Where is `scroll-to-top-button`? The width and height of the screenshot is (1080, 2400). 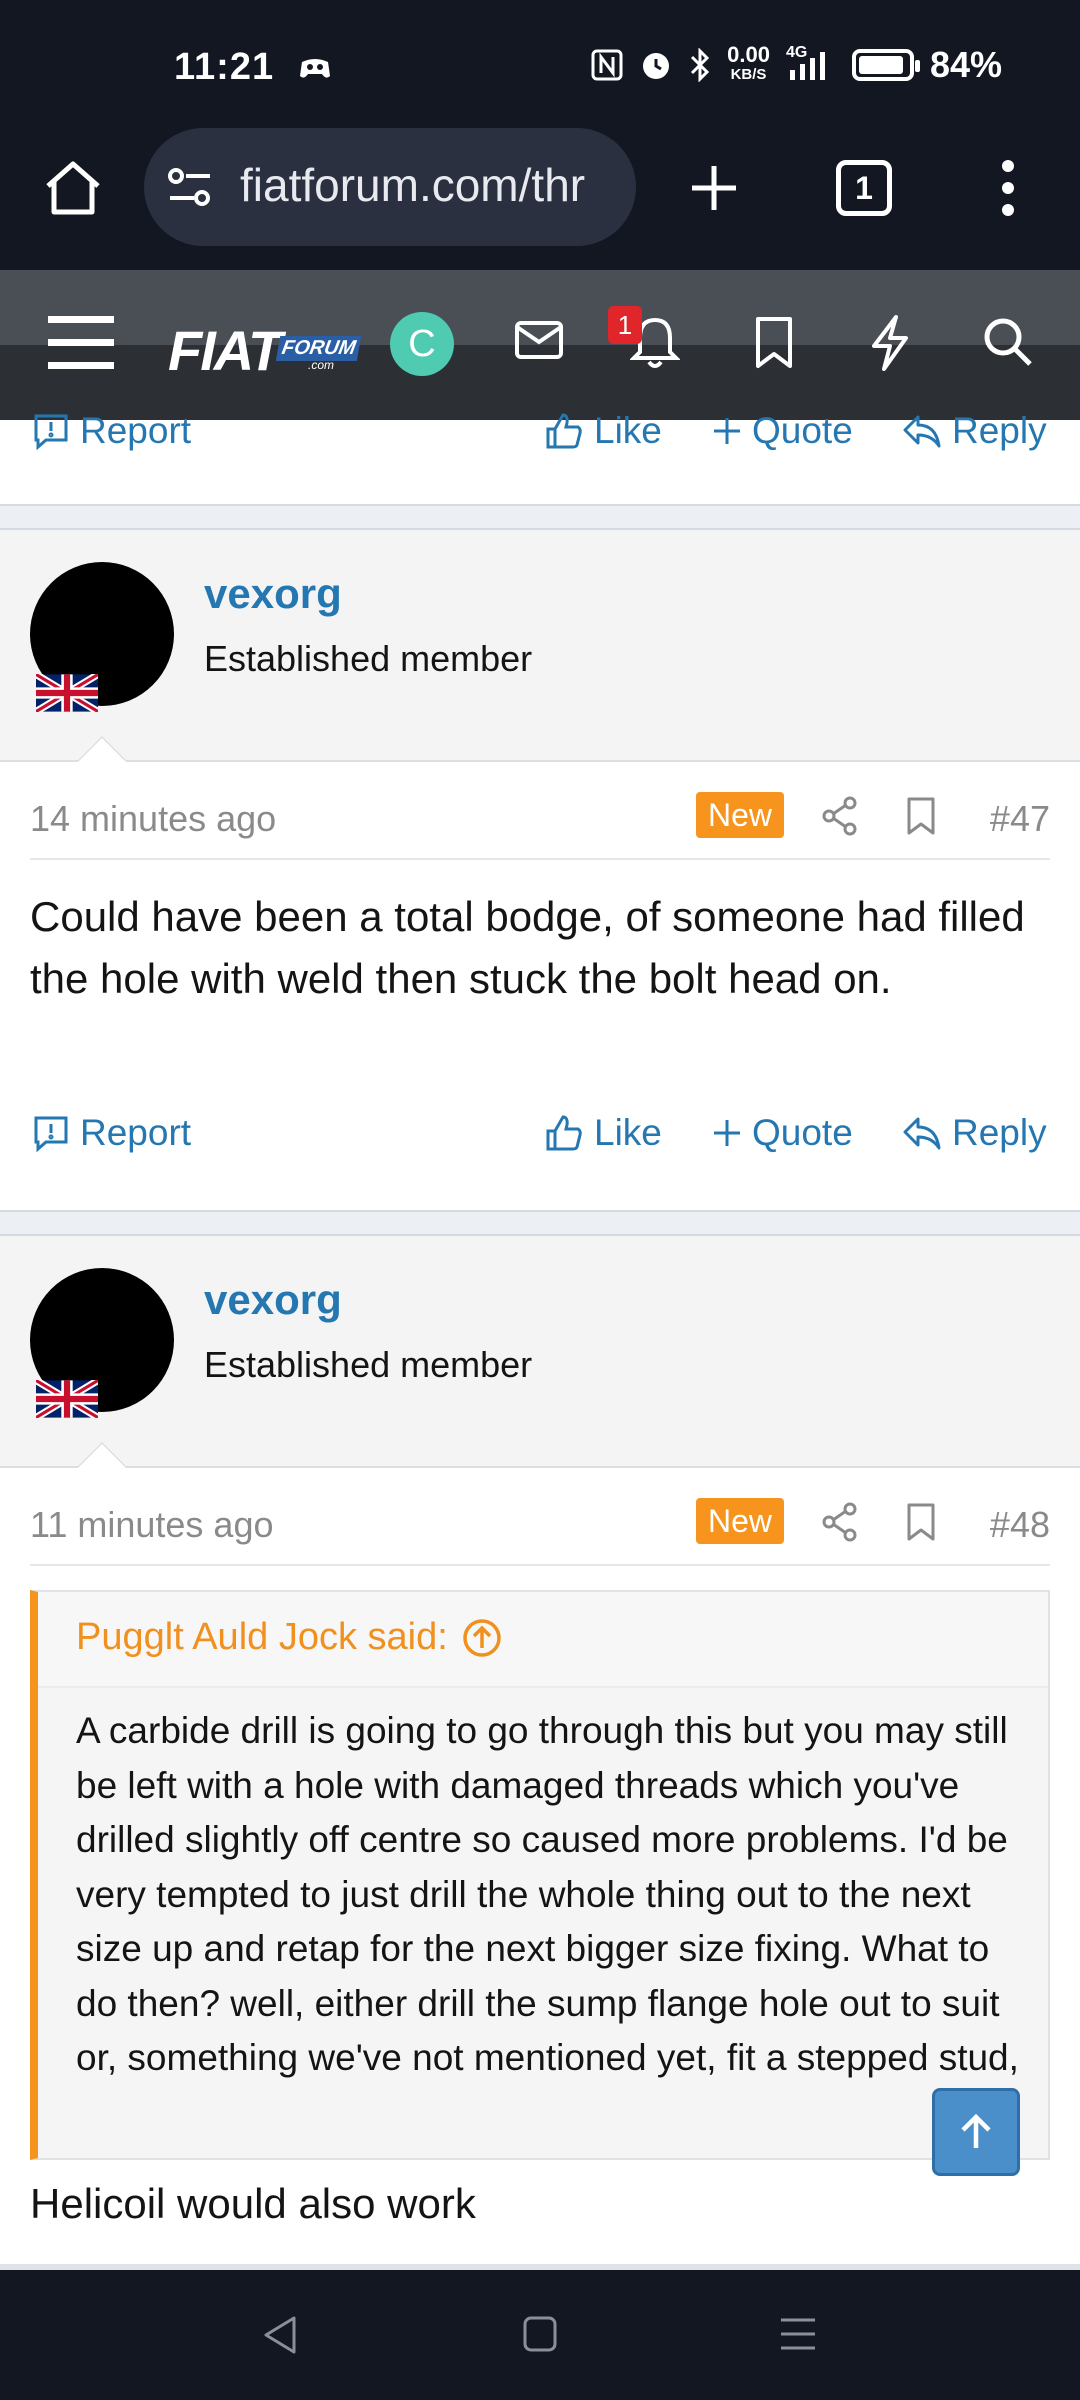
scroll-to-top-button is located at coordinates (976, 2132).